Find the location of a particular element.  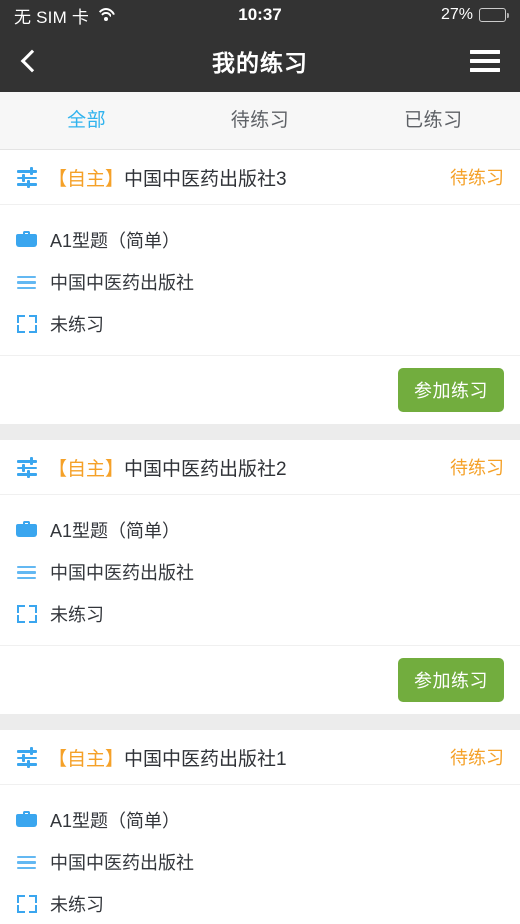

tab-2: 已练习 is located at coordinates (433, 120).